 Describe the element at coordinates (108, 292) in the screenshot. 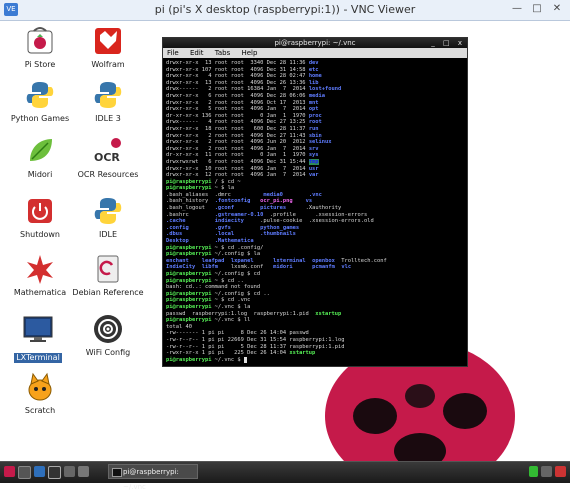

I see `desktop-icon-label: Debian Reference` at that location.